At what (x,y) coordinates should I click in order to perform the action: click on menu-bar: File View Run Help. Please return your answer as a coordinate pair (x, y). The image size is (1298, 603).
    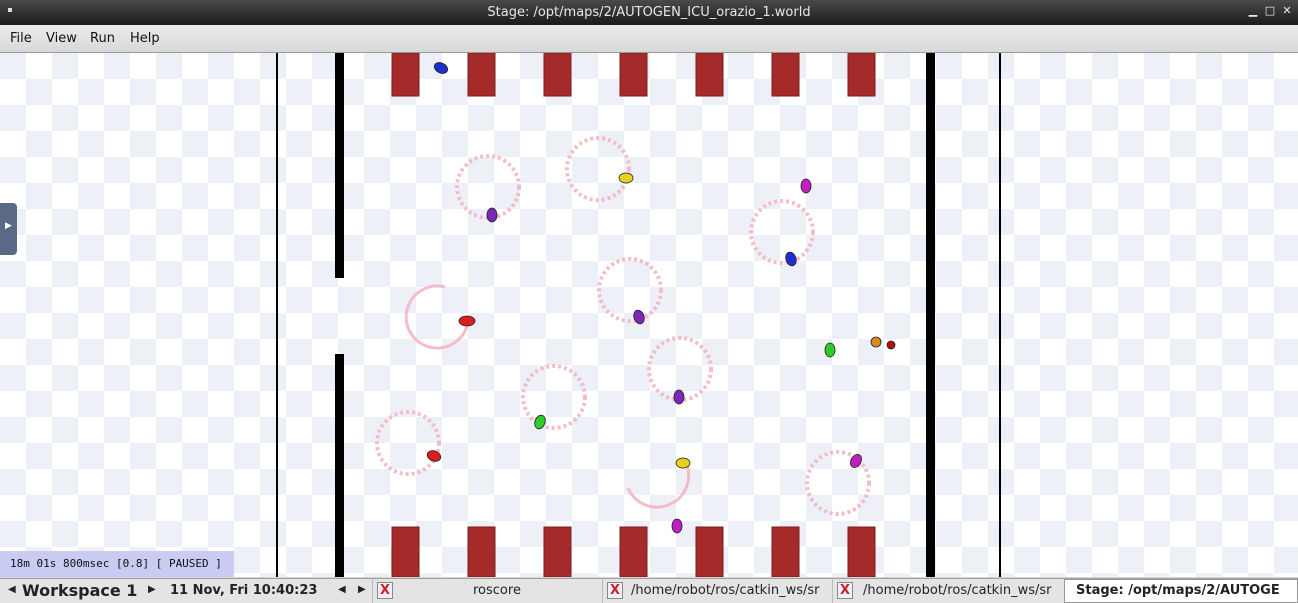
    Looking at the image, I should click on (649, 39).